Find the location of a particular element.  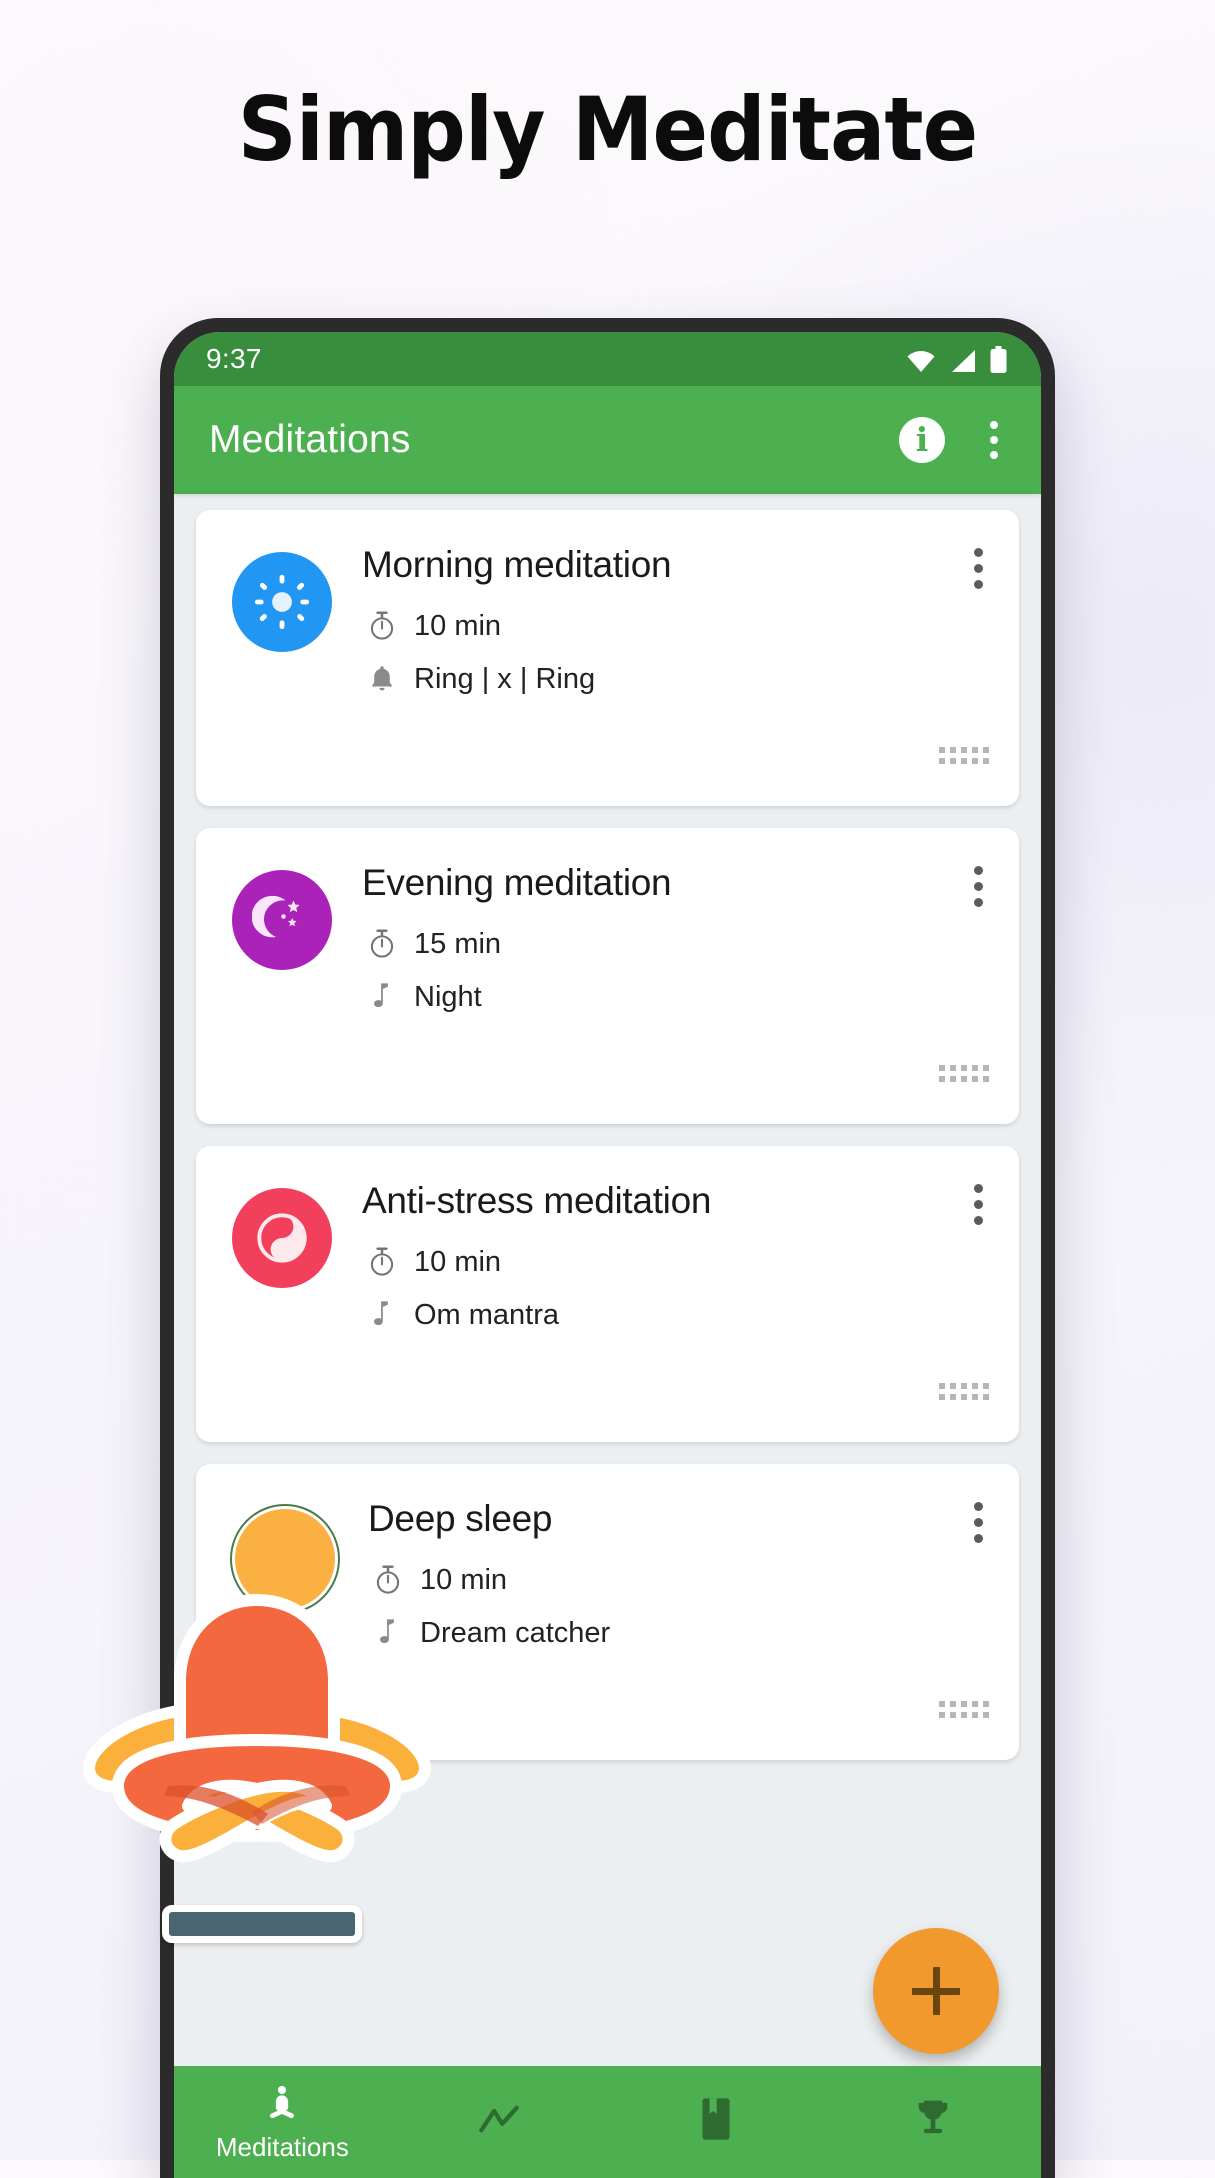

app-bar-actions: i is located at coordinates (955, 440).